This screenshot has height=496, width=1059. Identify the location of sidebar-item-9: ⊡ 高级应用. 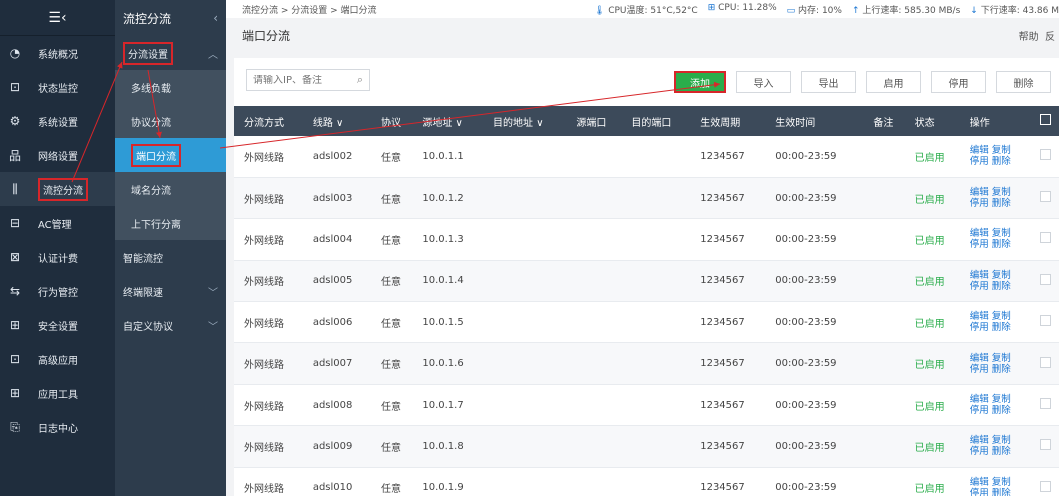
(57, 359).